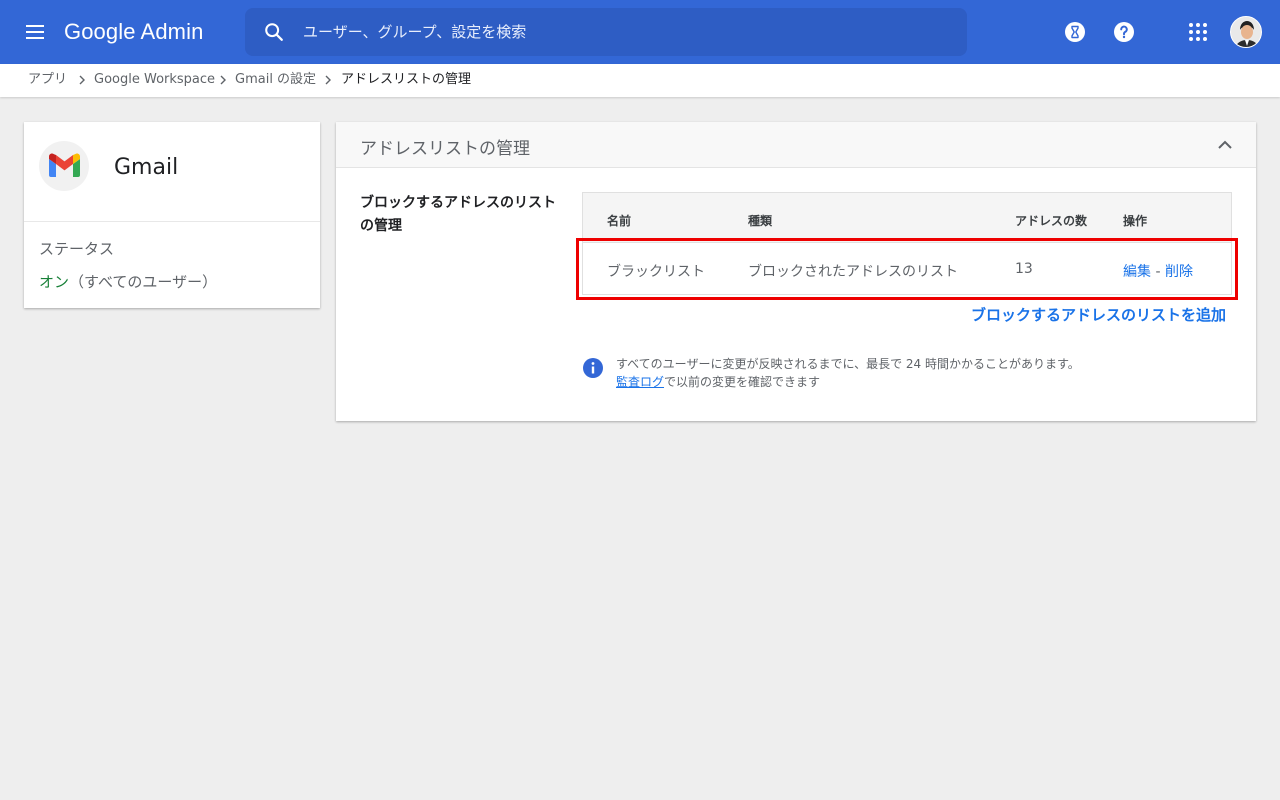  Describe the element at coordinates (47, 80) in the screenshot. I see `breadcrumb-item-apps: アプリ` at that location.